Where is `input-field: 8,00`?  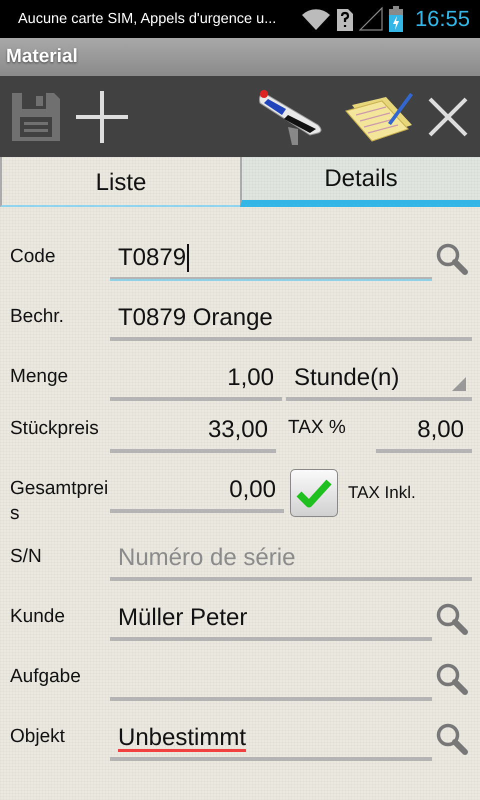 input-field: 8,00 is located at coordinates (424, 431).